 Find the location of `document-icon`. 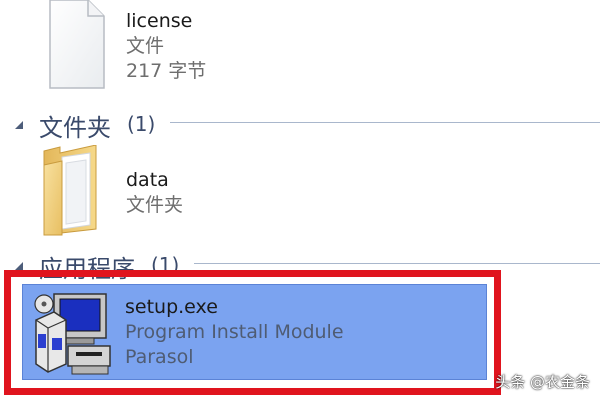

document-icon is located at coordinates (77, 47).